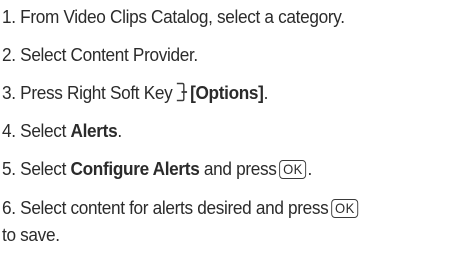 The width and height of the screenshot is (467, 274). I want to click on right-soft-key-icon, so click(182, 92).